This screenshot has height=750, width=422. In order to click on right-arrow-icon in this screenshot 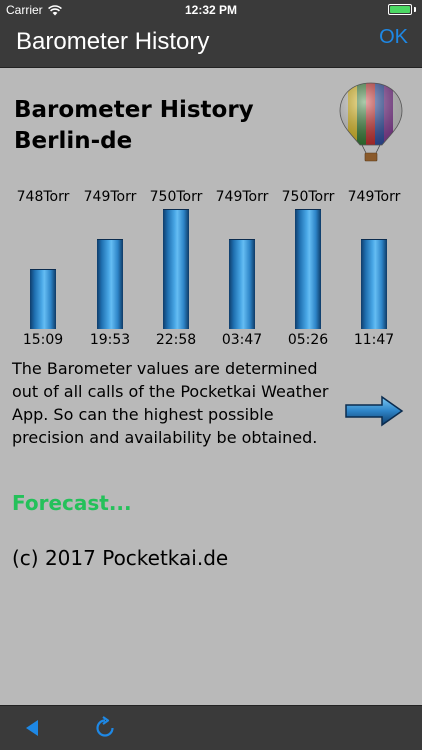, I will do `click(374, 411)`.